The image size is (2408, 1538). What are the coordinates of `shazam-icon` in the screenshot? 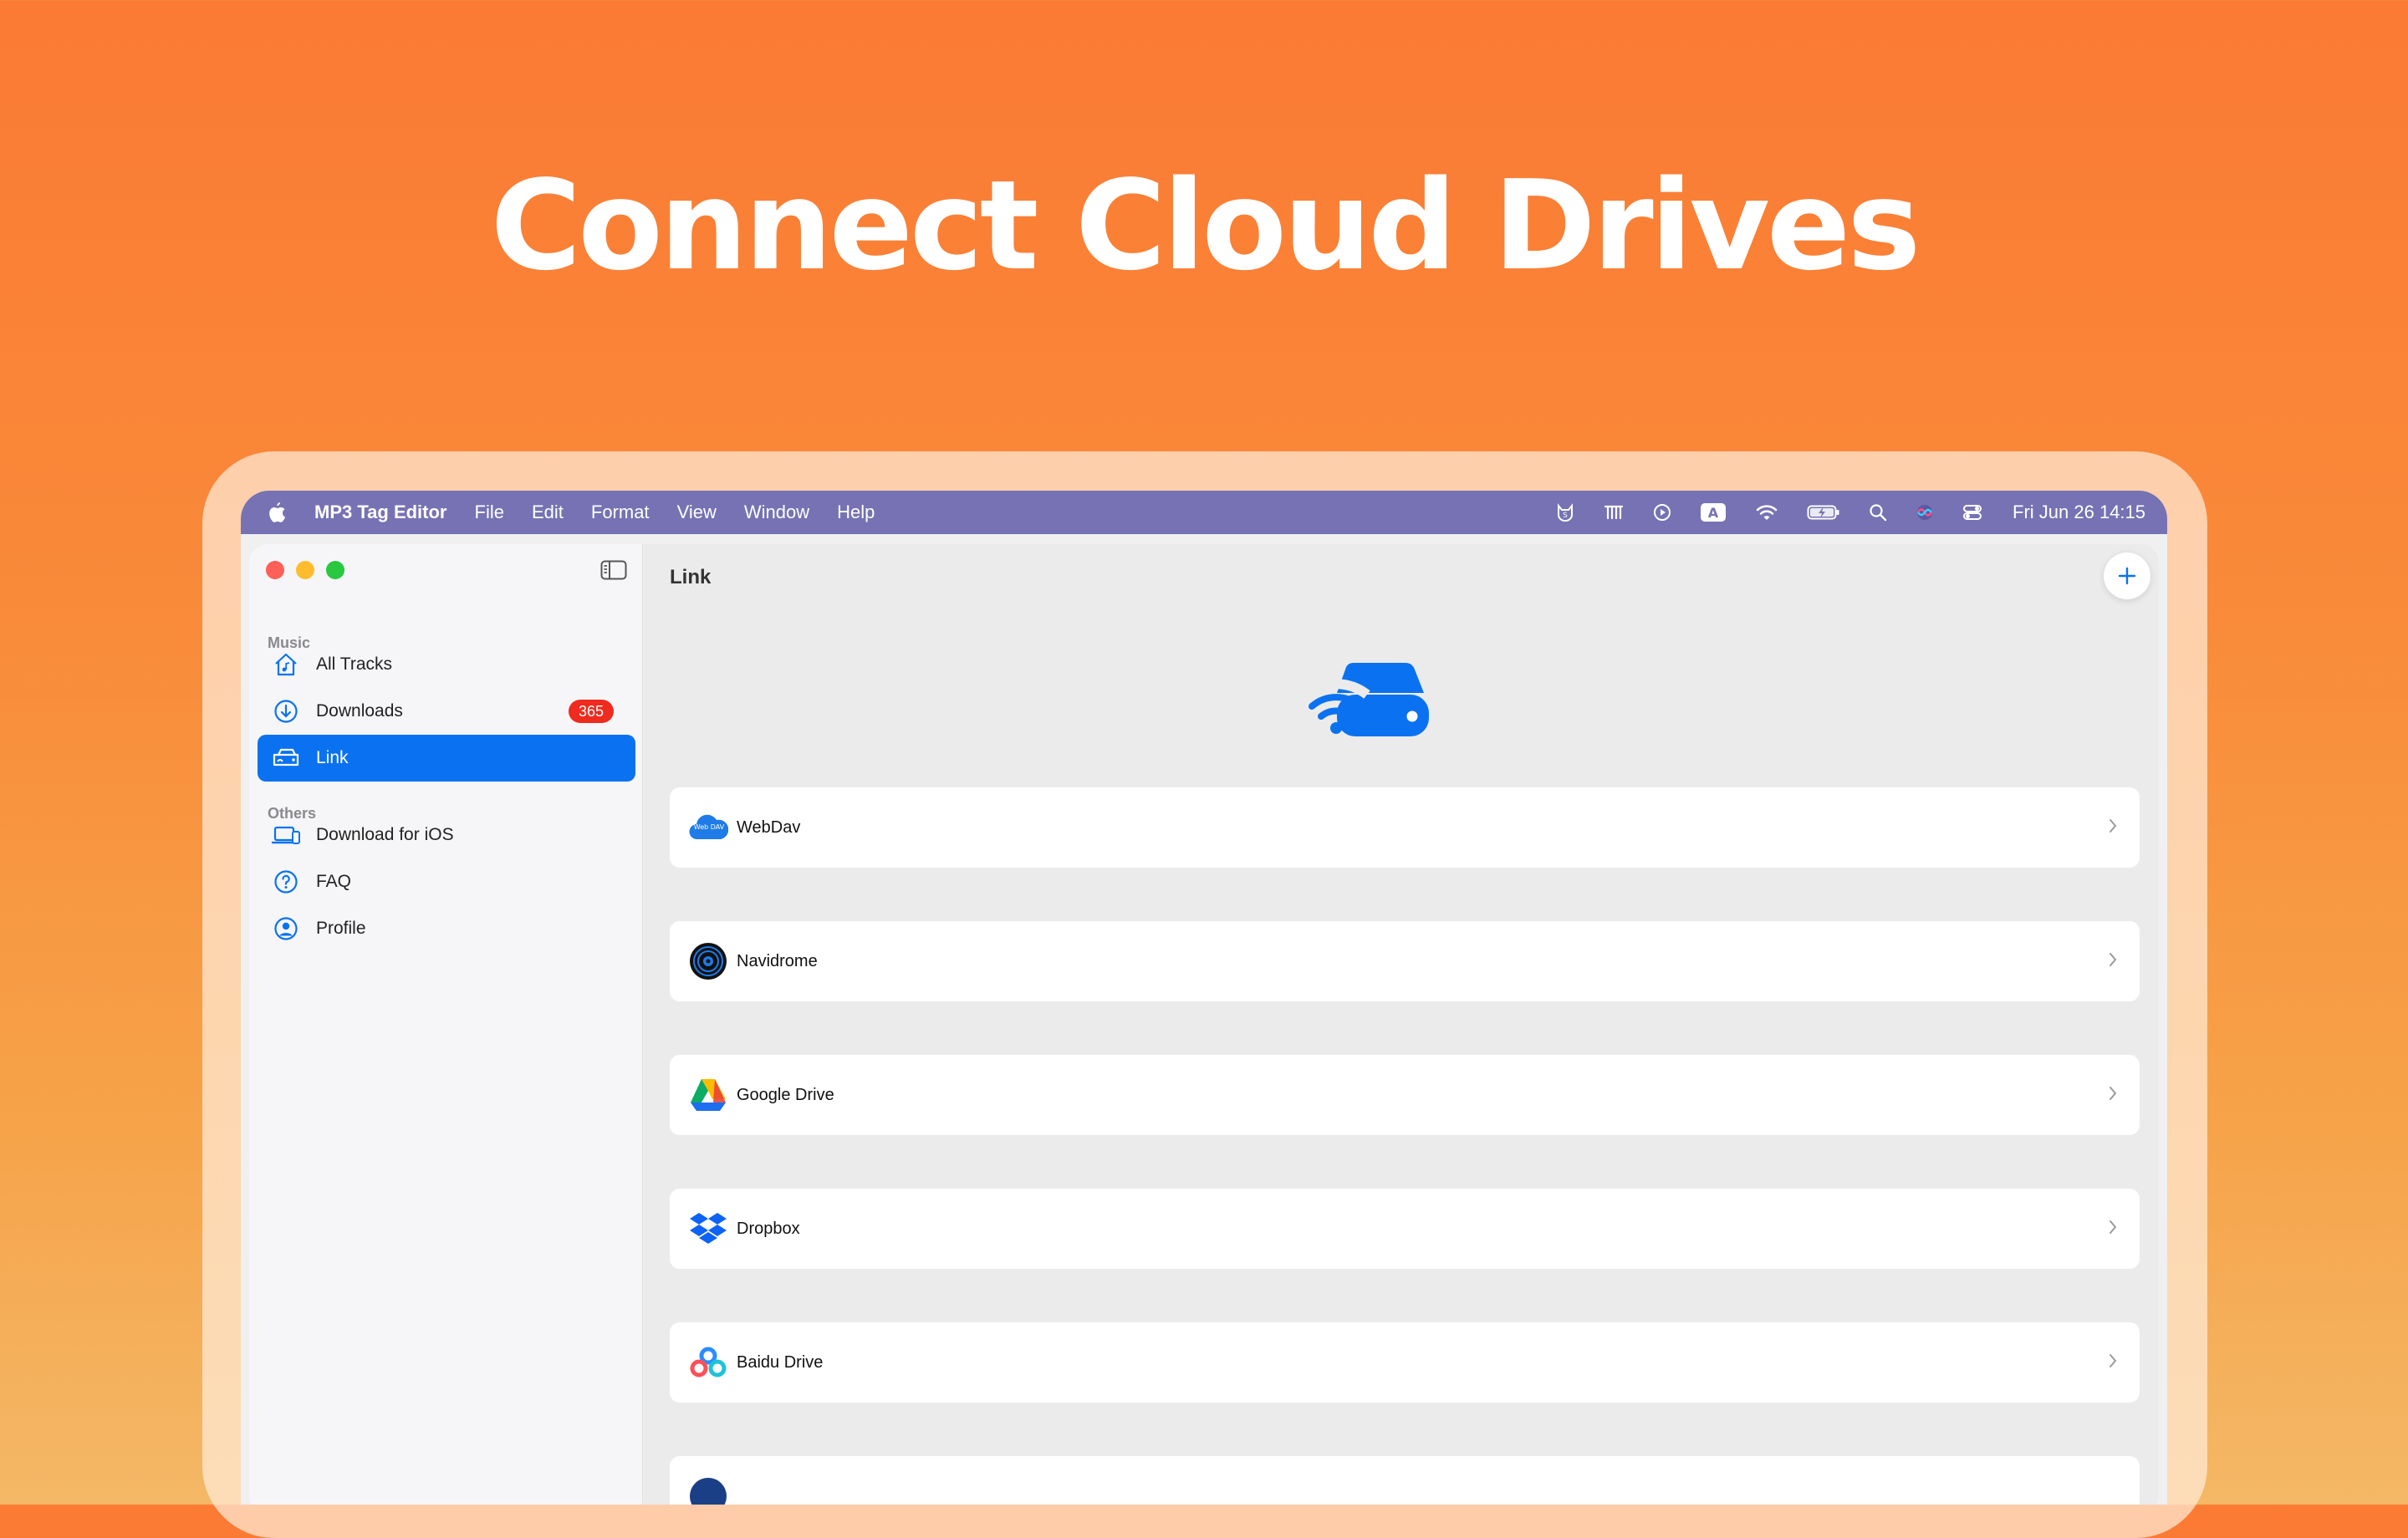 It's located at (1614, 512).